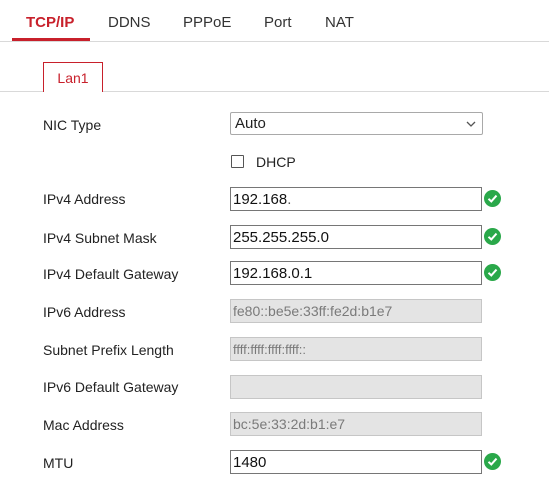  Describe the element at coordinates (72, 125) in the screenshot. I see `nic-type-label: NIC Type` at that location.